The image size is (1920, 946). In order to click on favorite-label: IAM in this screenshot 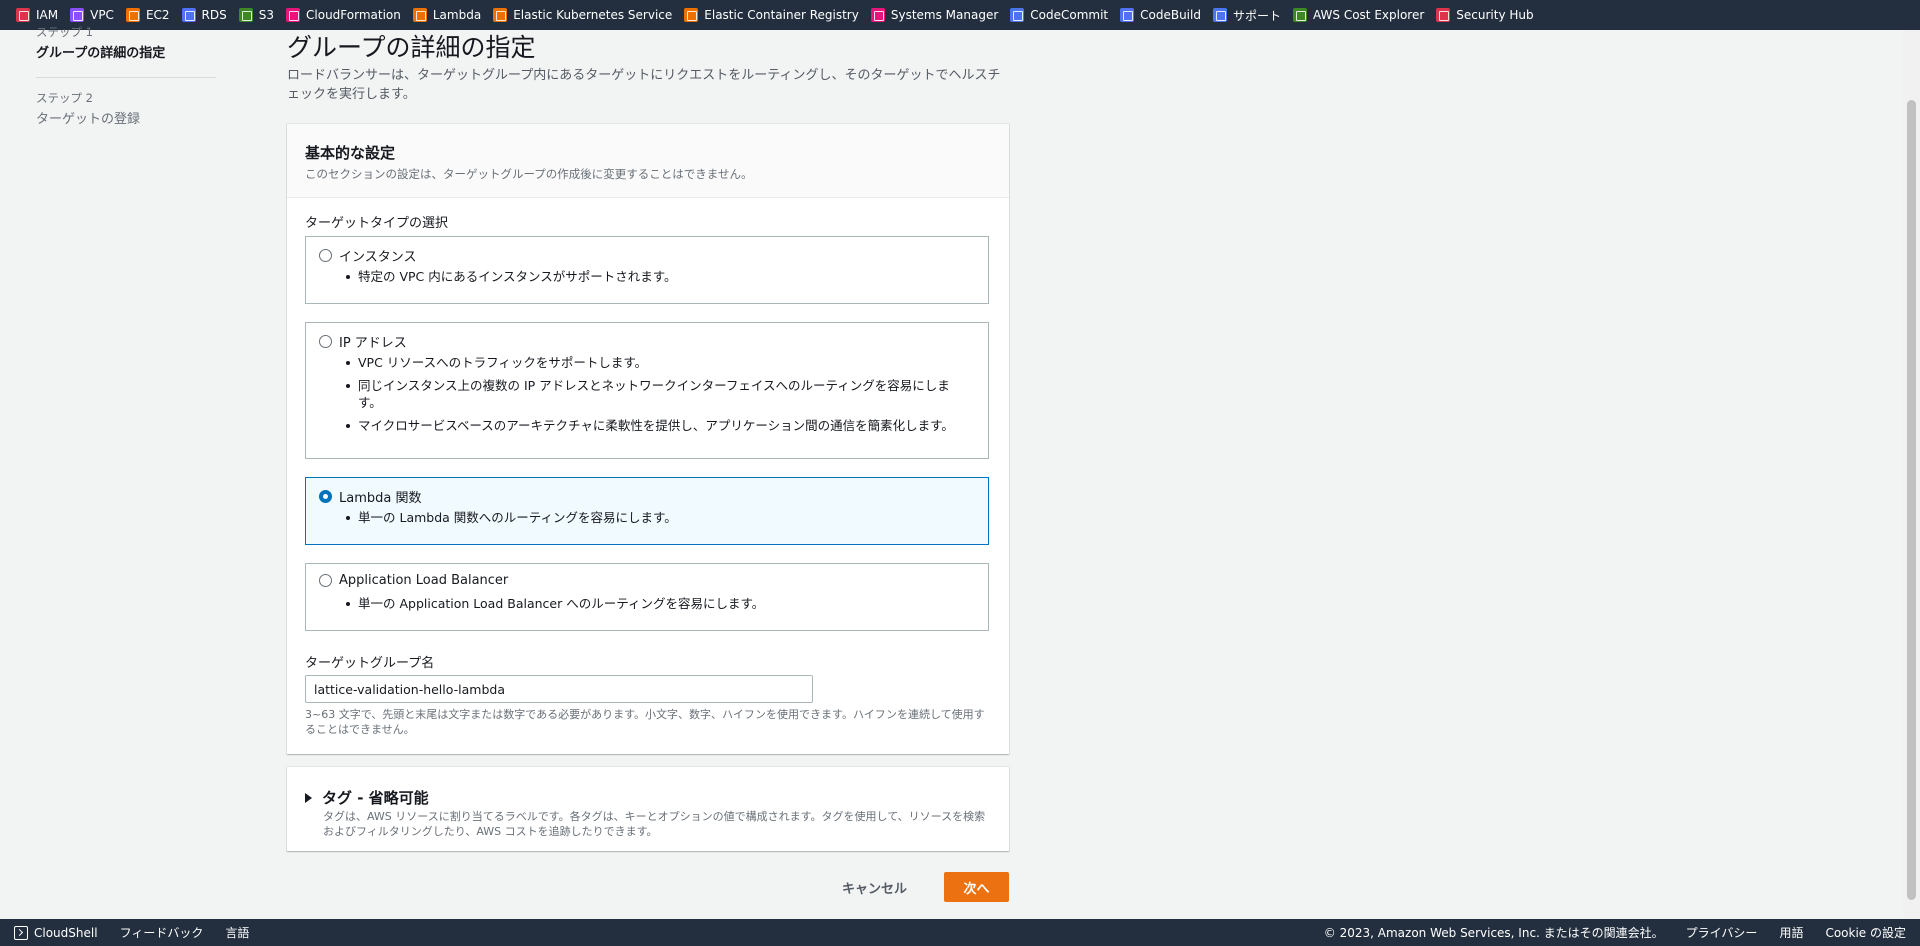, I will do `click(47, 15)`.